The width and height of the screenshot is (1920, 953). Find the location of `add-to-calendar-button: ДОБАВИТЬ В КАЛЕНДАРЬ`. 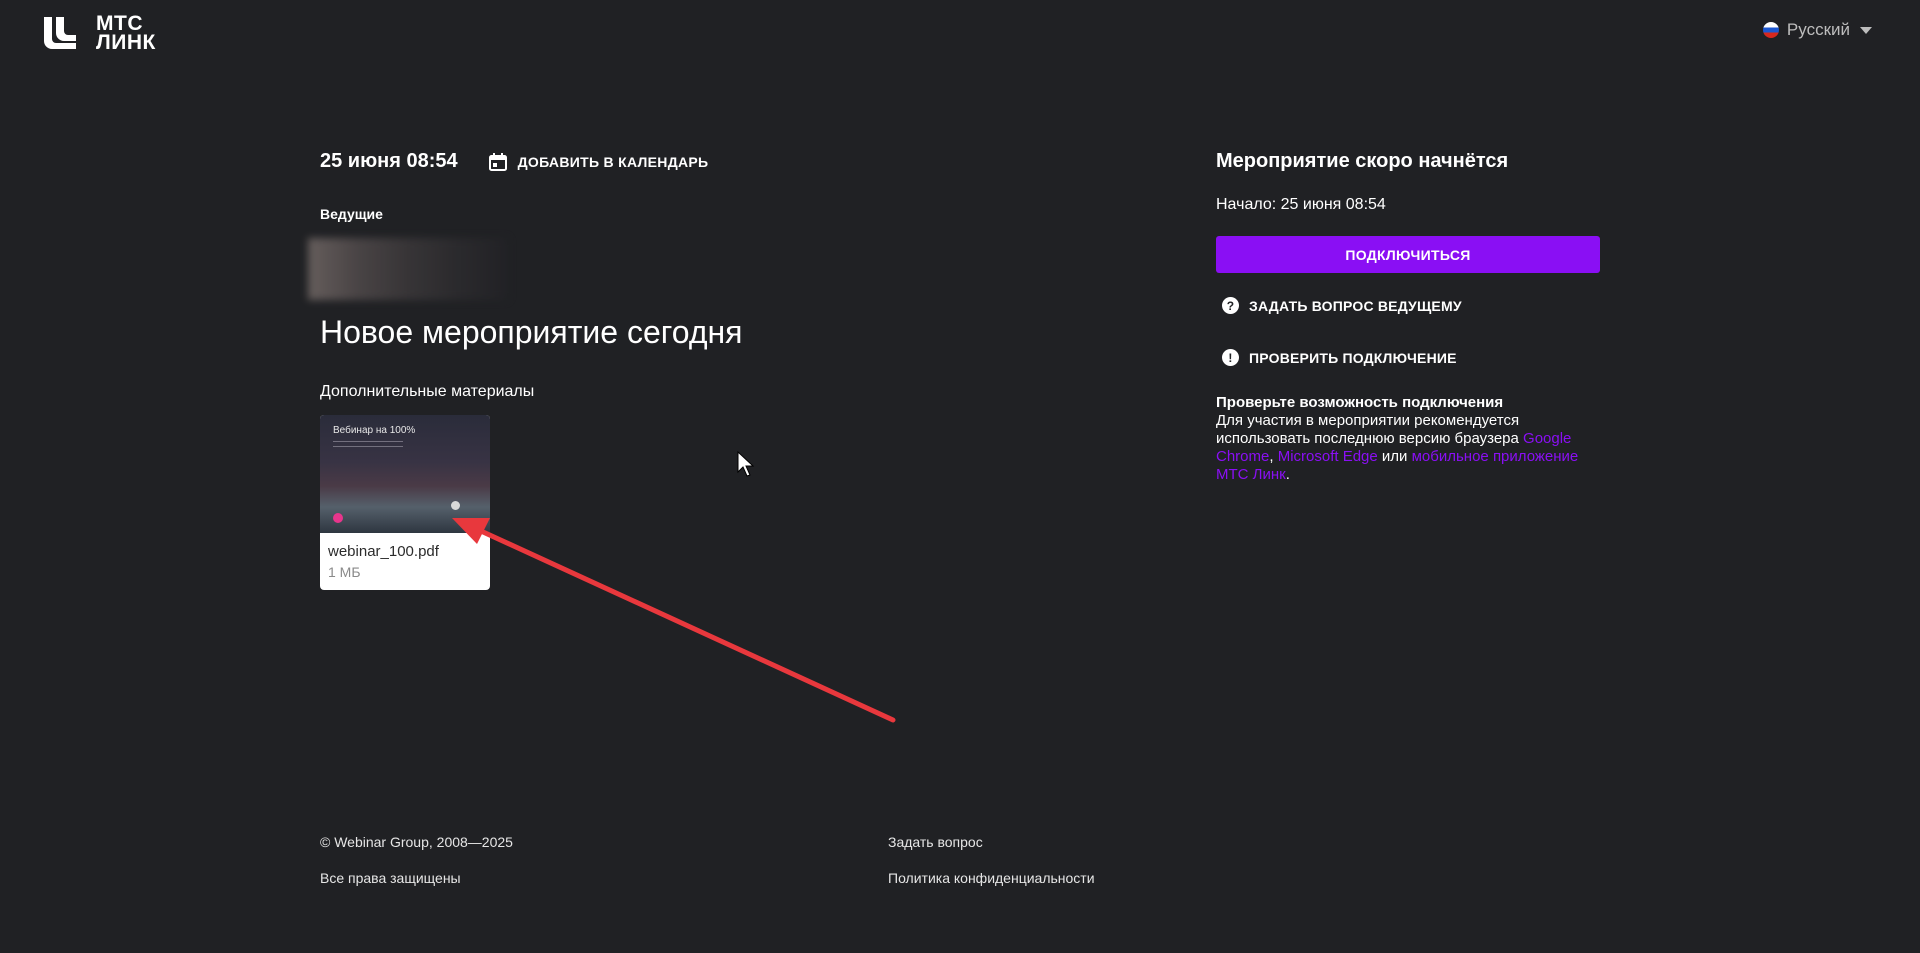

add-to-calendar-button: ДОБАВИТЬ В КАЛЕНДАРЬ is located at coordinates (598, 162).